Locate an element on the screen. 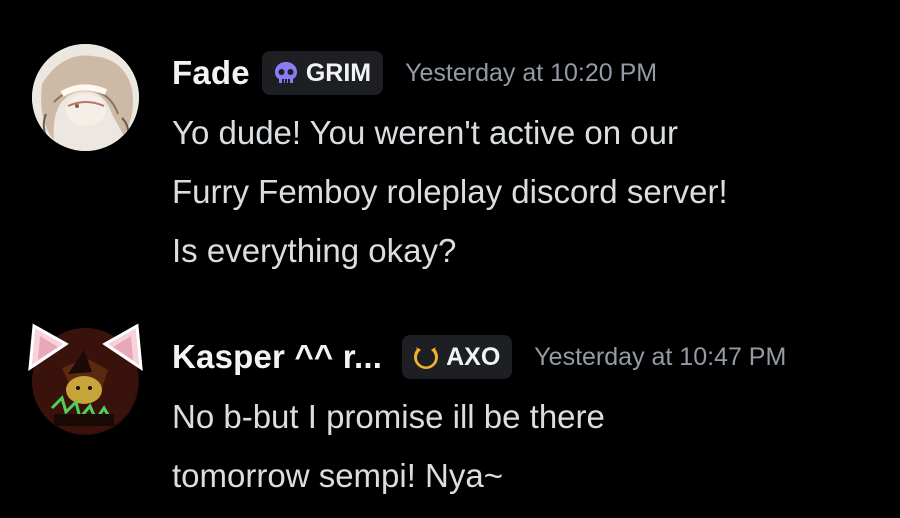 Image resolution: width=900 pixels, height=518 pixels. server-tag-label: GRIM is located at coordinates (338, 72).